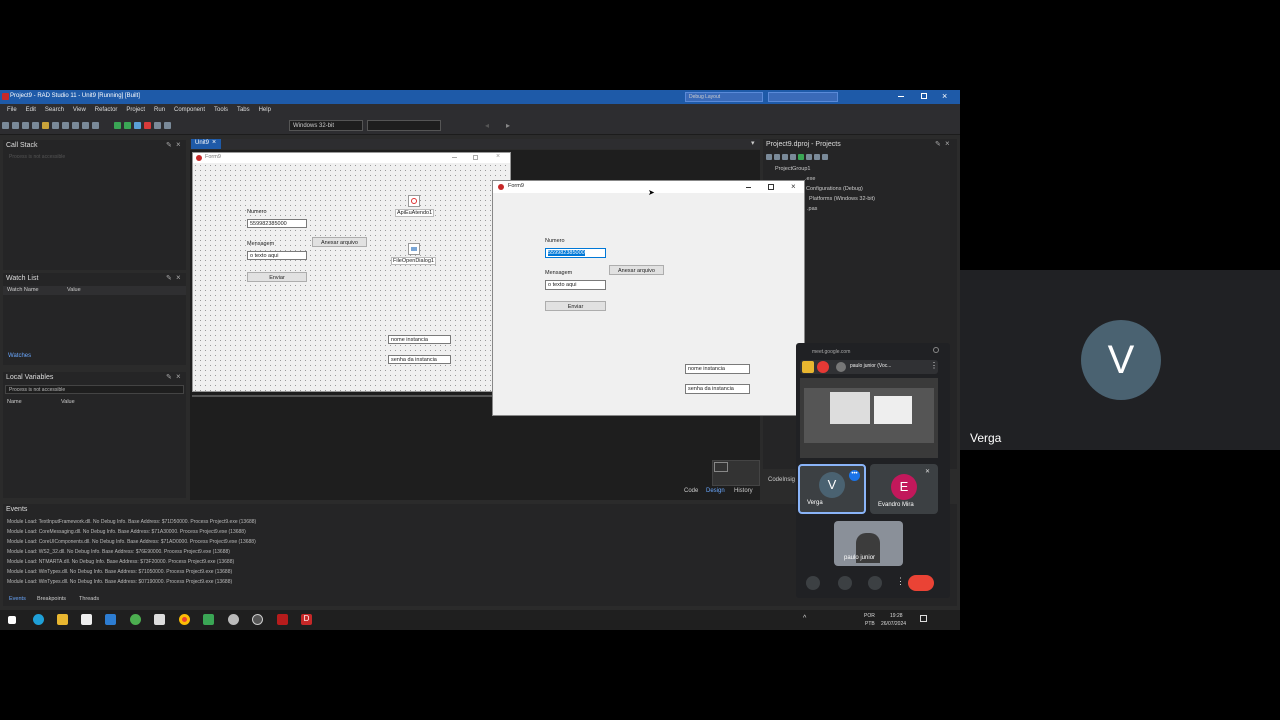 Image resolution: width=1280 pixels, height=720 pixels. What do you see at coordinates (900, 581) in the screenshot?
I see `more-icon: ⋮` at bounding box center [900, 581].